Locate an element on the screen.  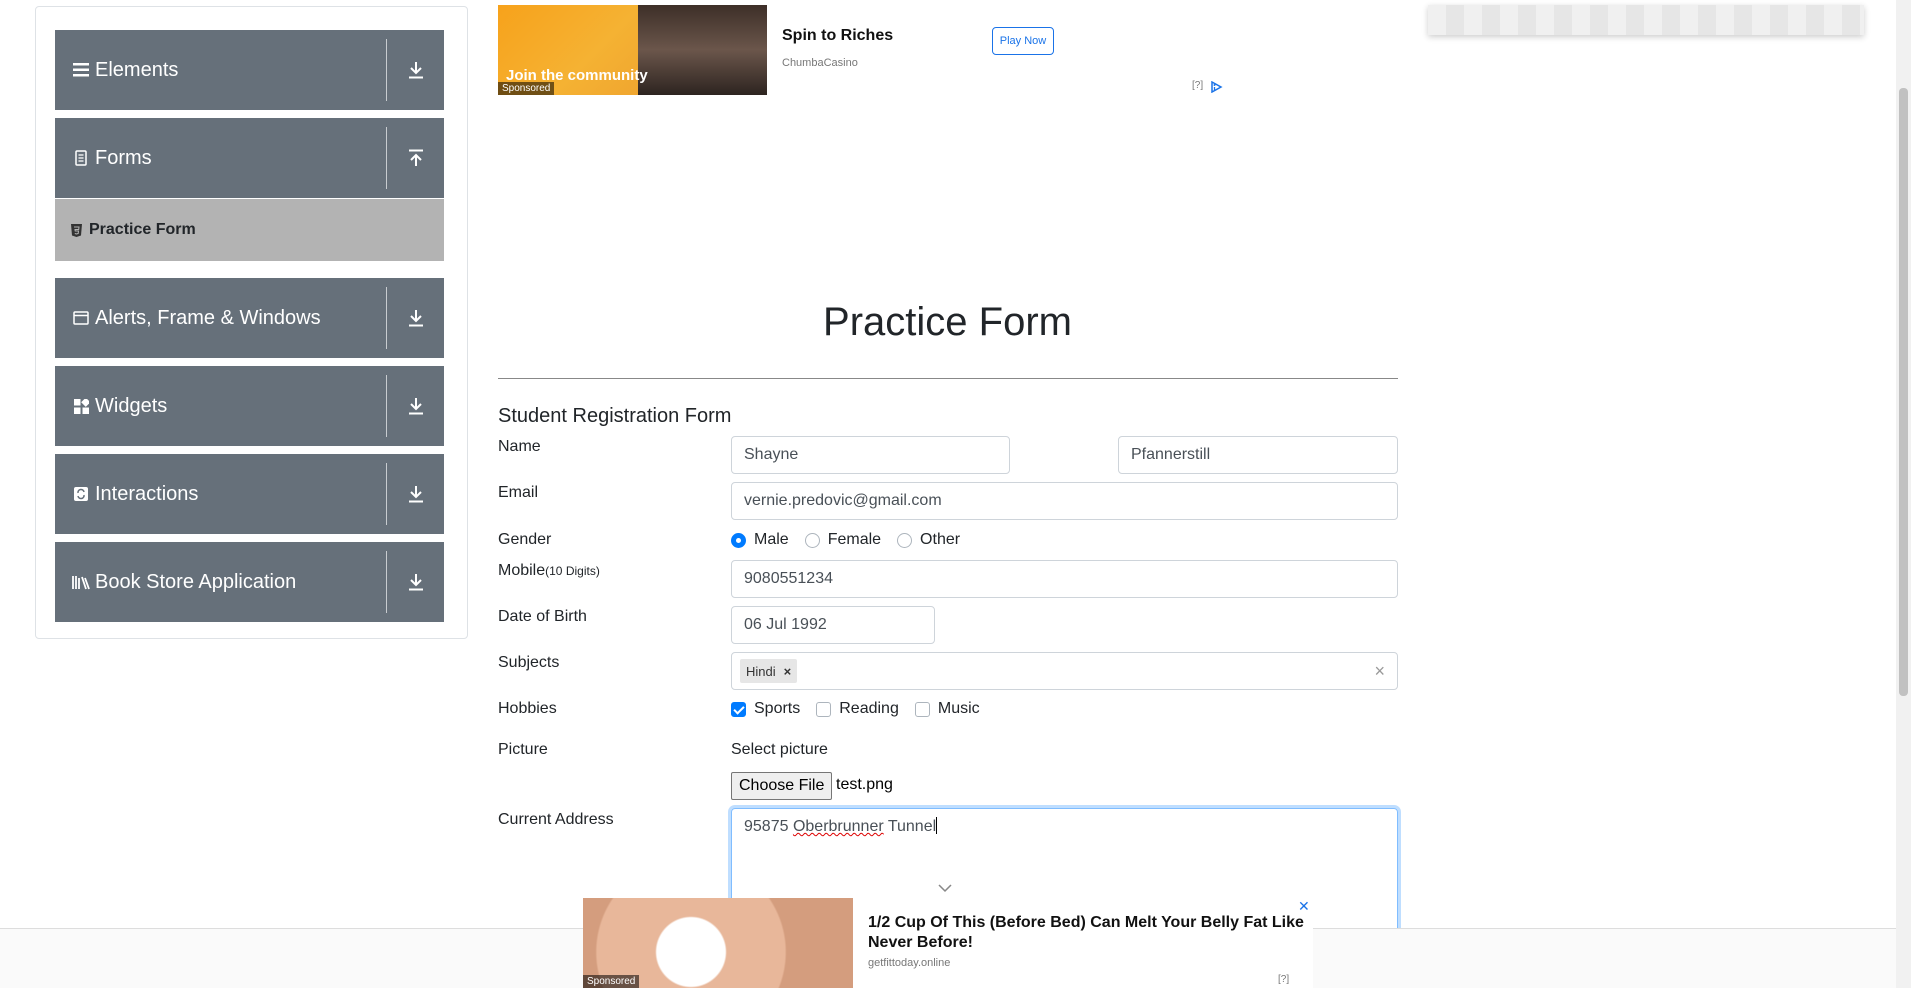
sidebar-group-interactions: Interactions is located at coordinates (249, 494).